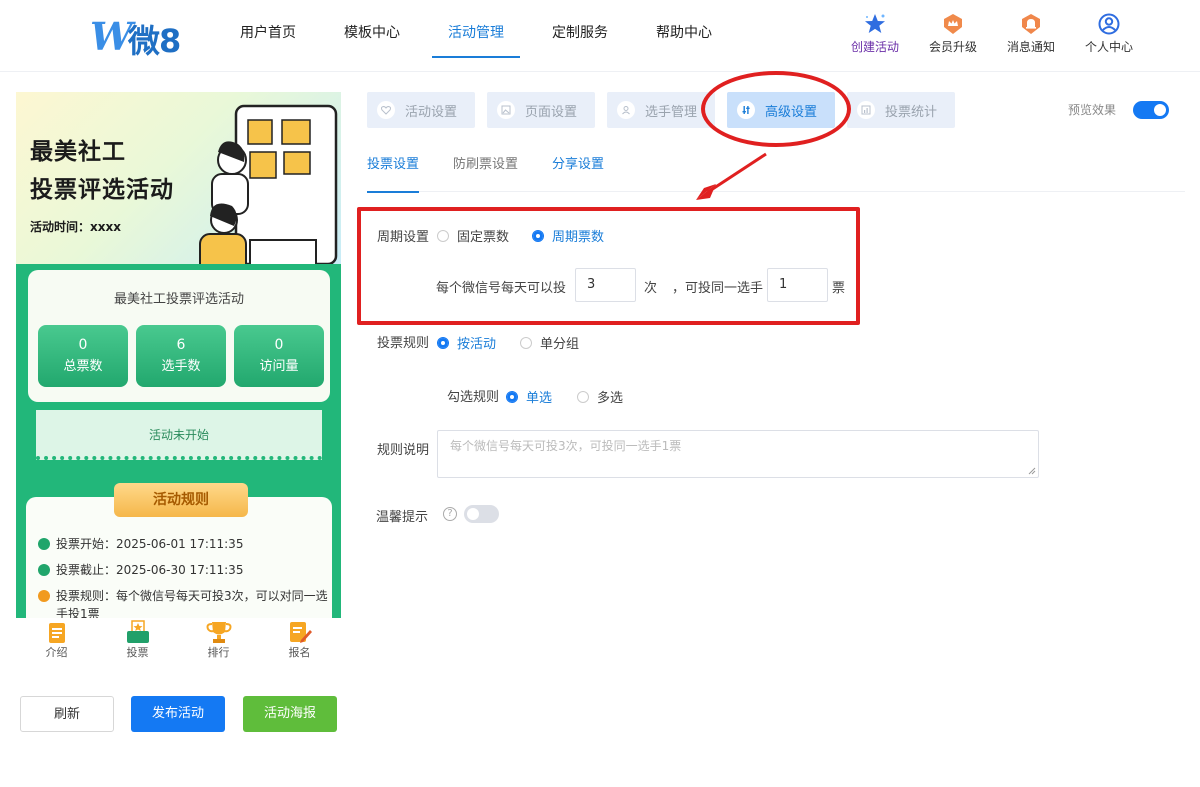  I want to click on banner-title-line-2: 投票评选活动, so click(102, 190).